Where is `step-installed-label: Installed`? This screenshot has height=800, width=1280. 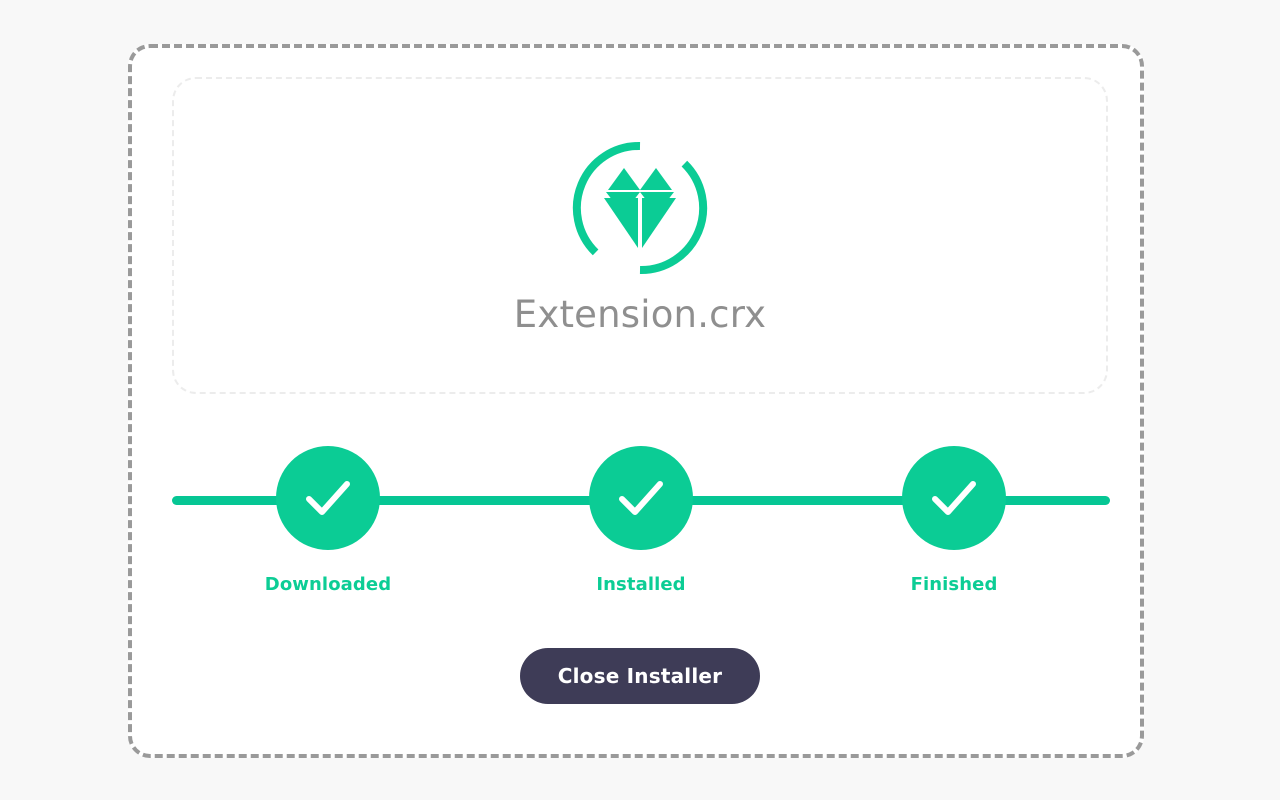
step-installed-label: Installed is located at coordinates (641, 584).